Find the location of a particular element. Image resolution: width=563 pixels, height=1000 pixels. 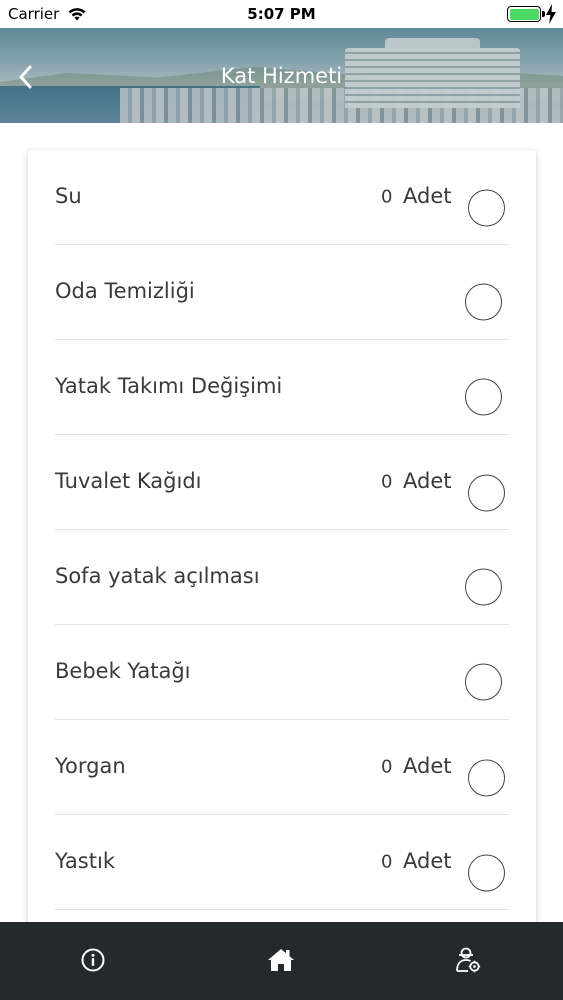

service-row: Sofa yatak açılması is located at coordinates (282, 577).